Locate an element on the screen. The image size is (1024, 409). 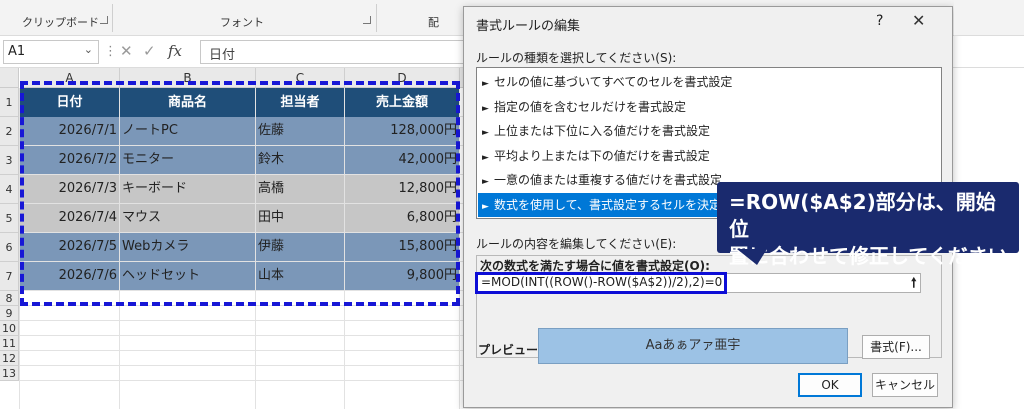
help-icon: ? is located at coordinates (879, 21).